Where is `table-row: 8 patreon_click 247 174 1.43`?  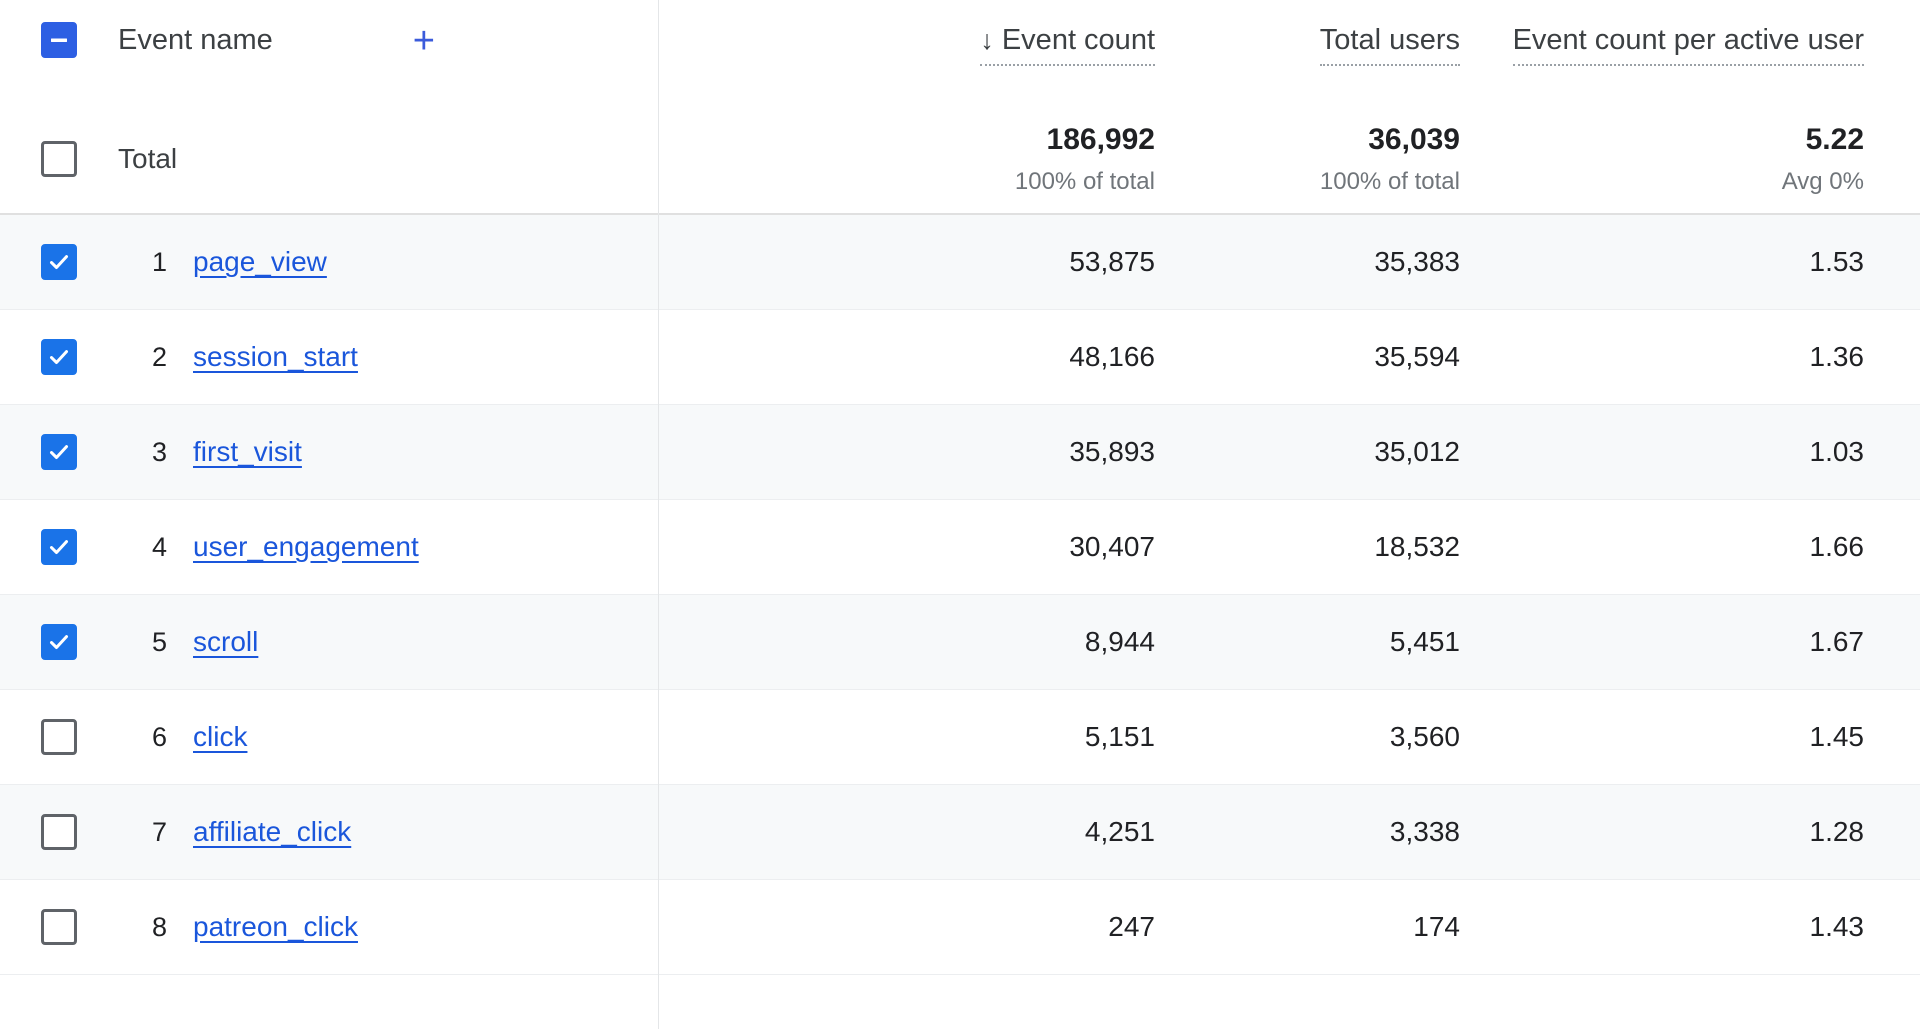
table-row: 8 patreon_click 247 174 1.43 is located at coordinates (960, 927).